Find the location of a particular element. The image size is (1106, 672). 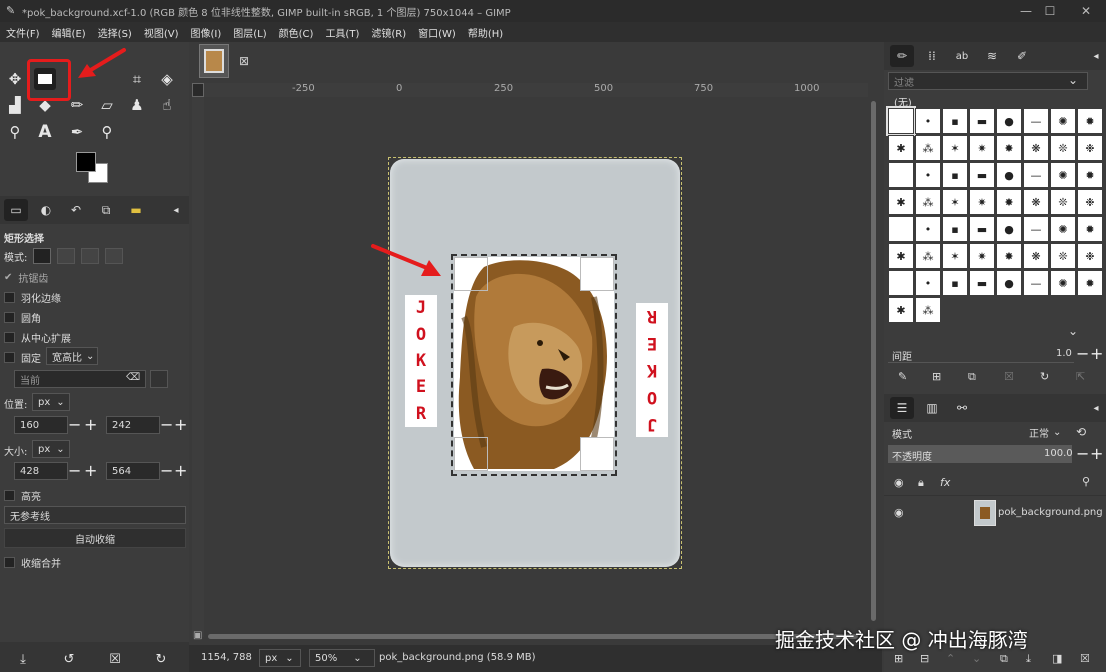

channels-tab-icon: ▥ is located at coordinates (932, 408).